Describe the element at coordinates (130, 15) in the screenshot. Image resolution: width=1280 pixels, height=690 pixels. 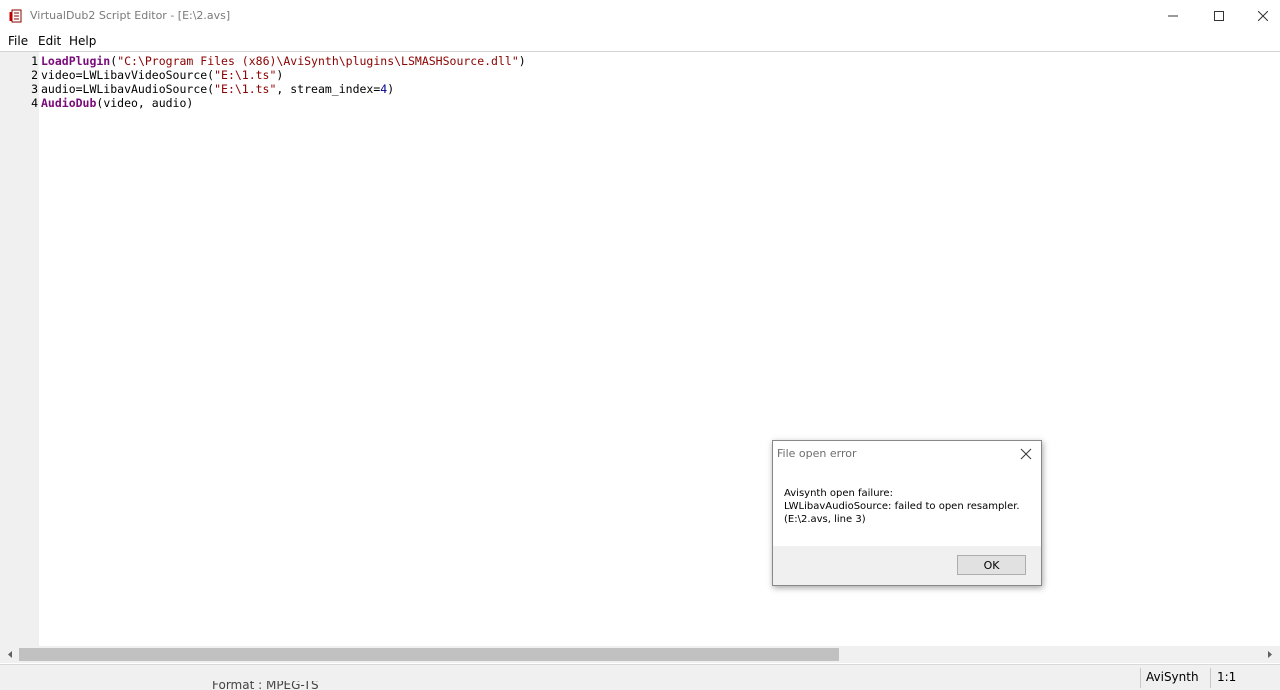
I see `window-title: VirtualDub2 Script Editor - [E:\2.avs]` at that location.